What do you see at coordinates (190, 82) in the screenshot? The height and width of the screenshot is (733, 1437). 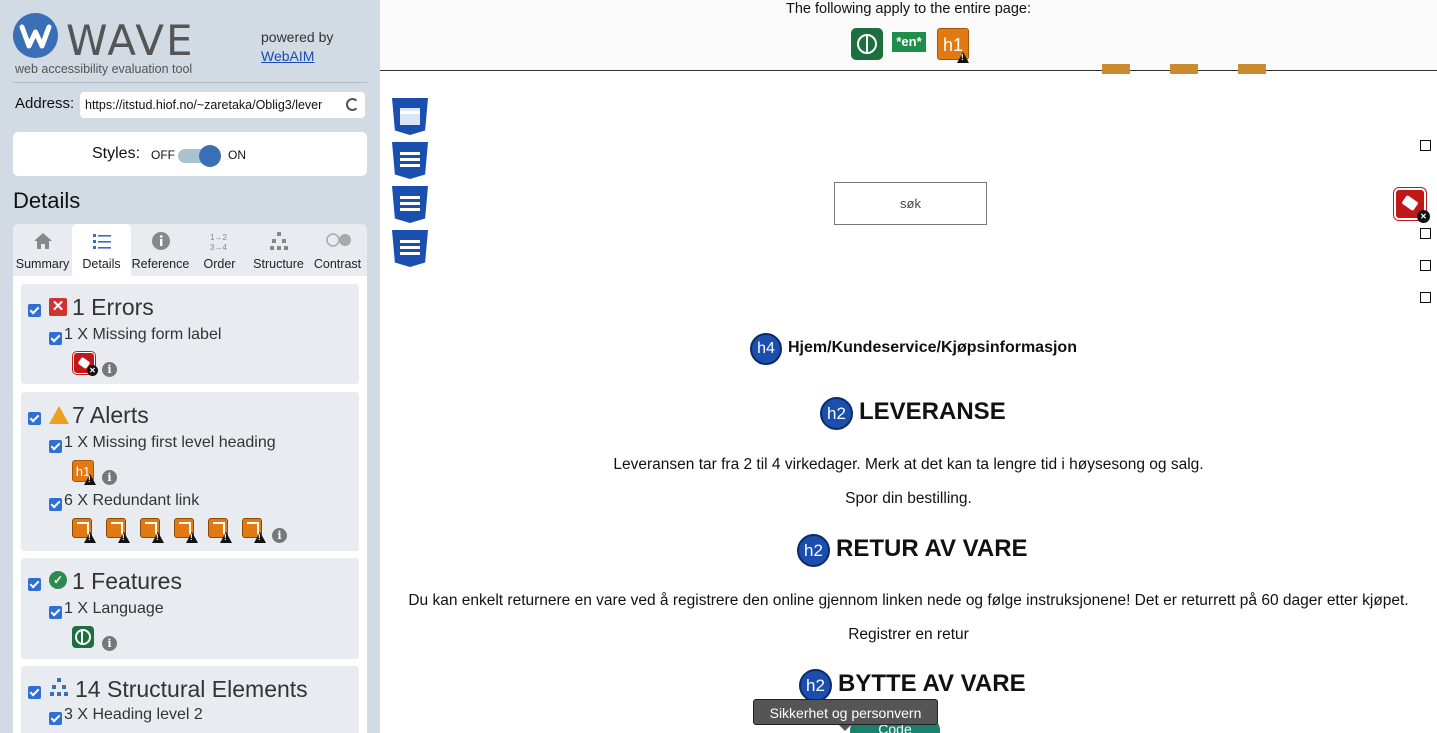 I see `divider` at bounding box center [190, 82].